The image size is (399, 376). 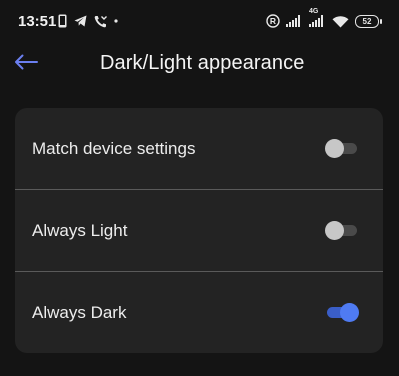 I want to click on battery-indicator: 52, so click(x=368, y=21).